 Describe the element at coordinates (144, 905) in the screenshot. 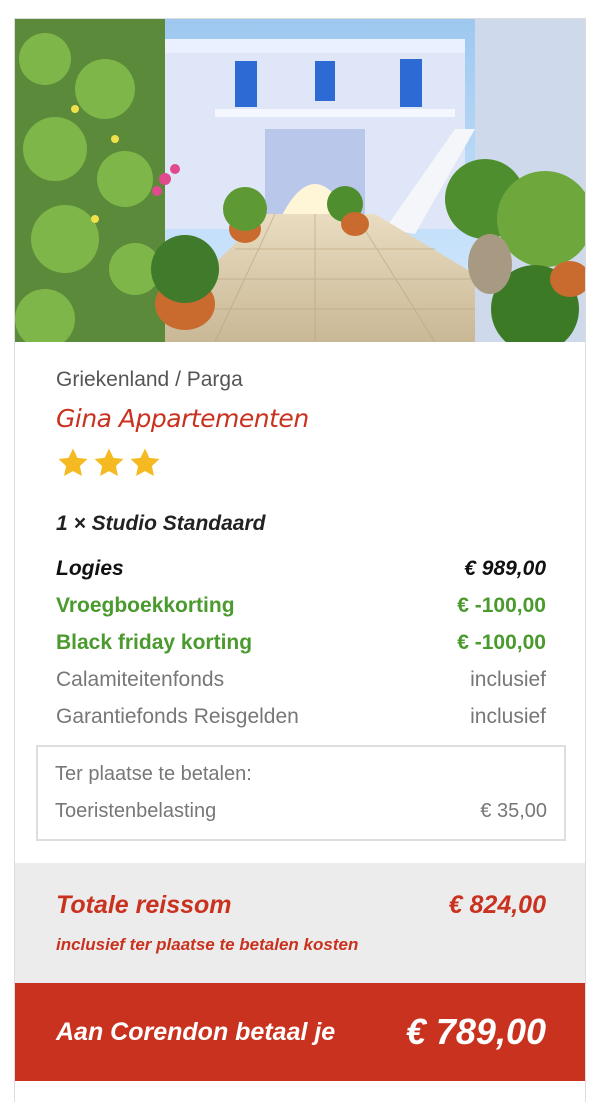

I see `total-label: Totale reissom` at that location.